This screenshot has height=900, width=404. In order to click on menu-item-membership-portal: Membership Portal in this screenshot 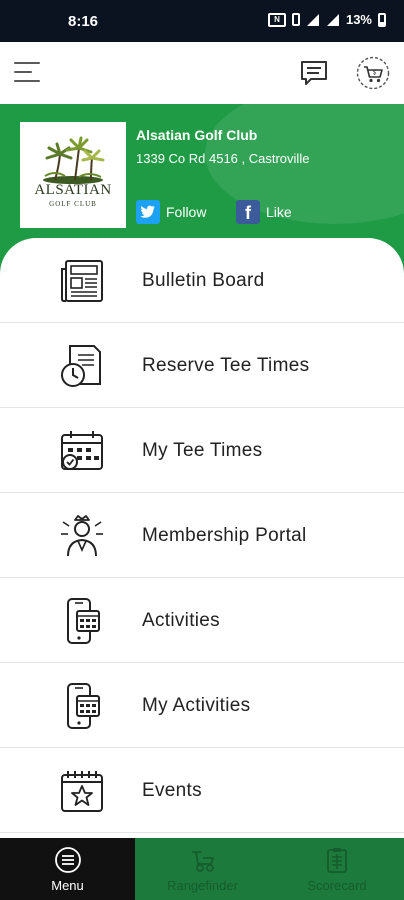, I will do `click(202, 535)`.